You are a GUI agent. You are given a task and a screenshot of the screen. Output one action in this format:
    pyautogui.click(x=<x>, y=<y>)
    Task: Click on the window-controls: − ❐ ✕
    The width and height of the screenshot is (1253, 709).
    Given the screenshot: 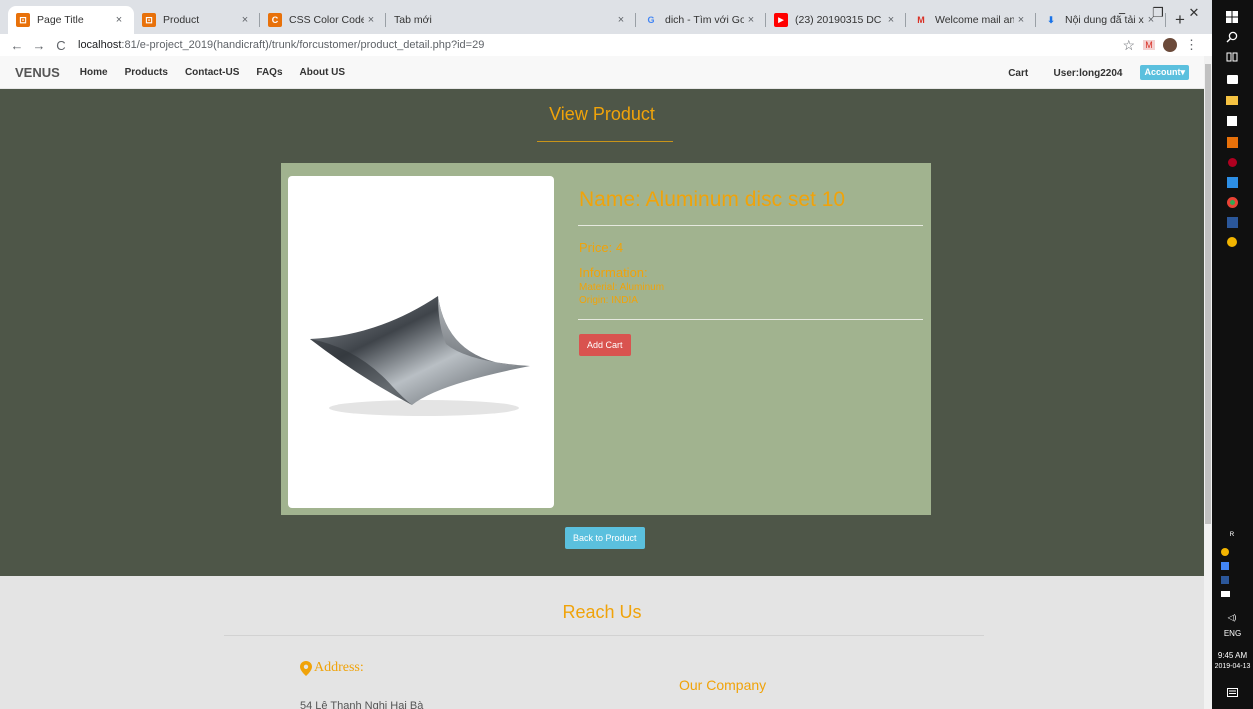 What is the action you would take?
    pyautogui.click(x=1158, y=13)
    